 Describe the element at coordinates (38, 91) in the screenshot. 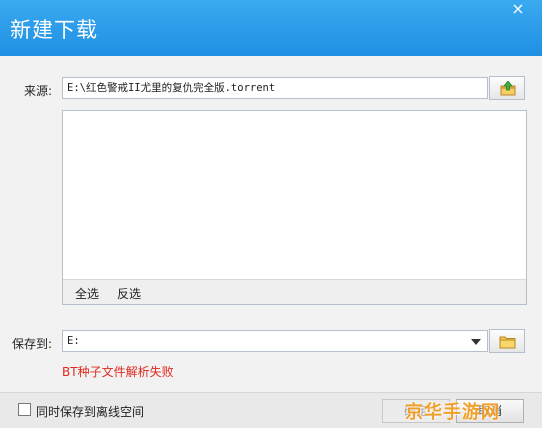

I see `source-label: 来源:` at that location.